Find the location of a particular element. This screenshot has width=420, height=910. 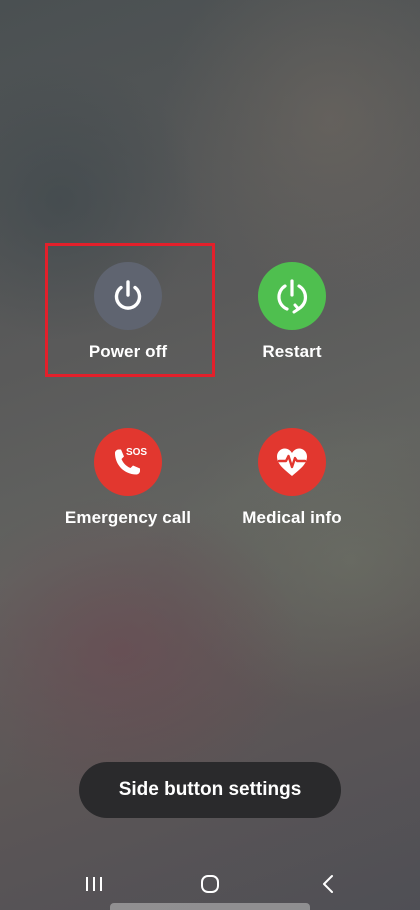

emergency-call-button: SOS Emergency call is located at coordinates (128, 478).